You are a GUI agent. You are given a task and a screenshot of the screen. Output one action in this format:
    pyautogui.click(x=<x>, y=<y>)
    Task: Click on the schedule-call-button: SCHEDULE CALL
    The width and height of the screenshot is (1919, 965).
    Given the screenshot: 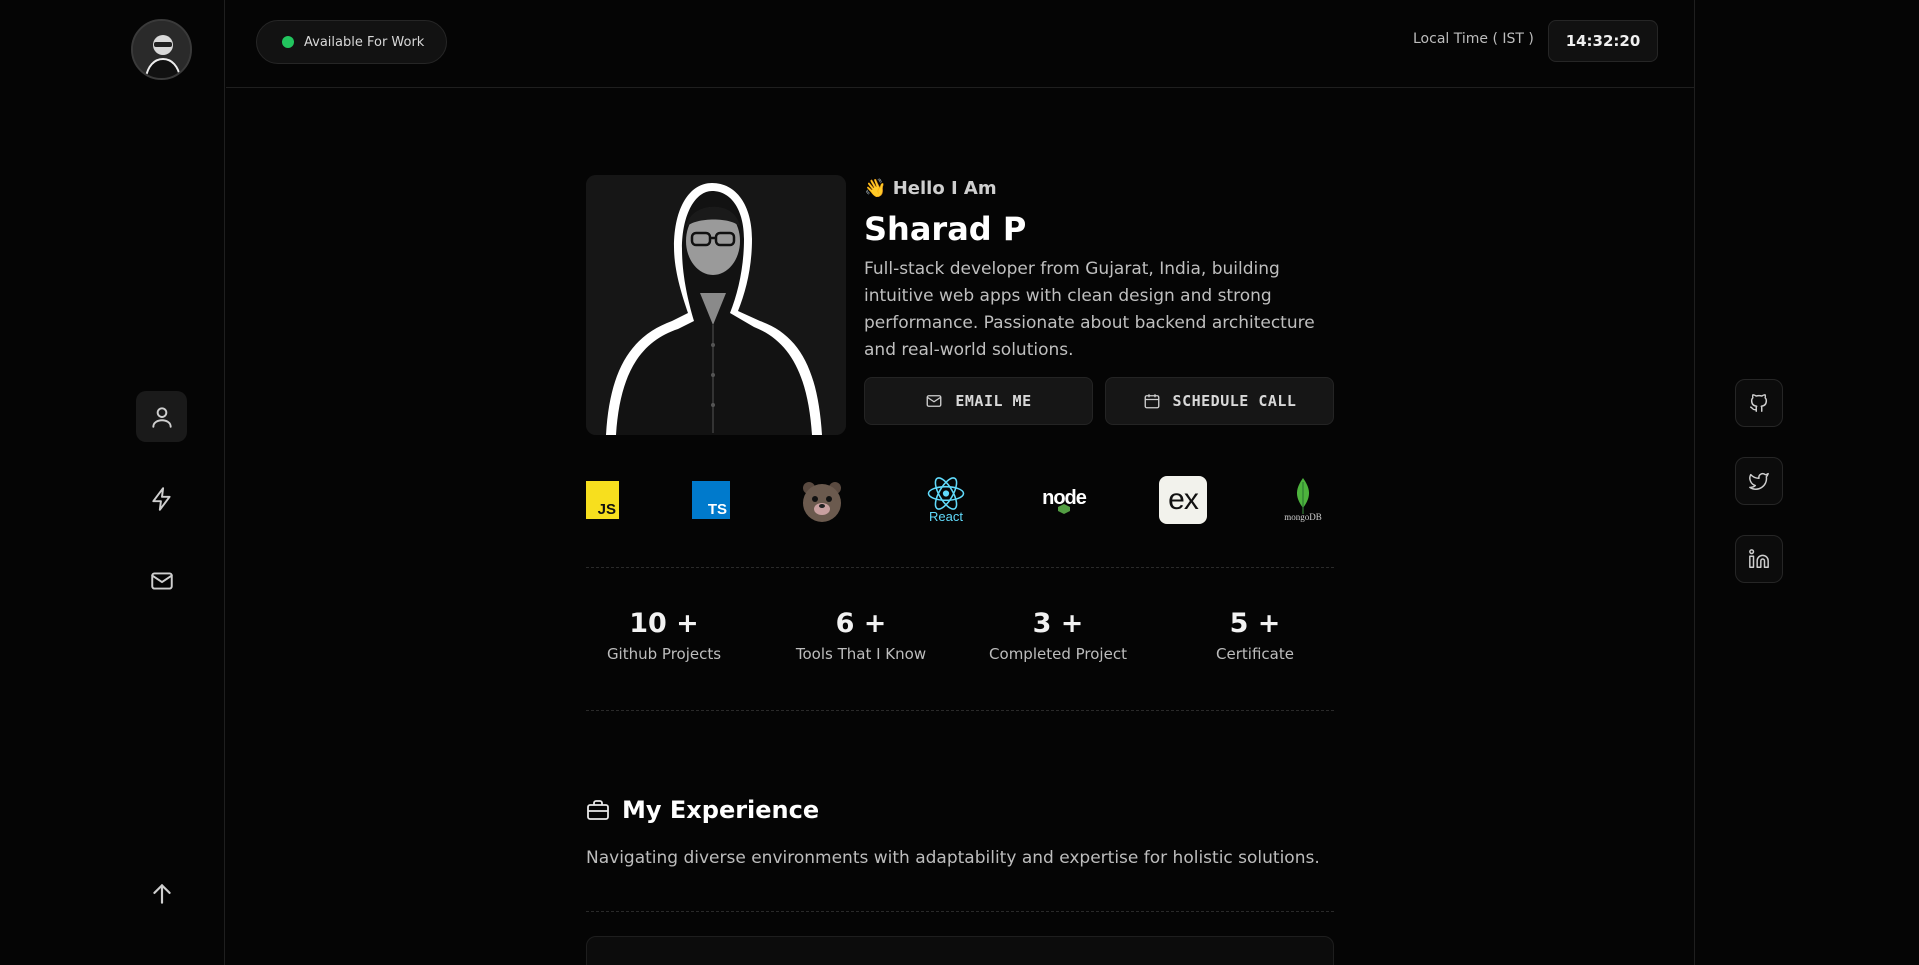 What is the action you would take?
    pyautogui.click(x=1219, y=401)
    